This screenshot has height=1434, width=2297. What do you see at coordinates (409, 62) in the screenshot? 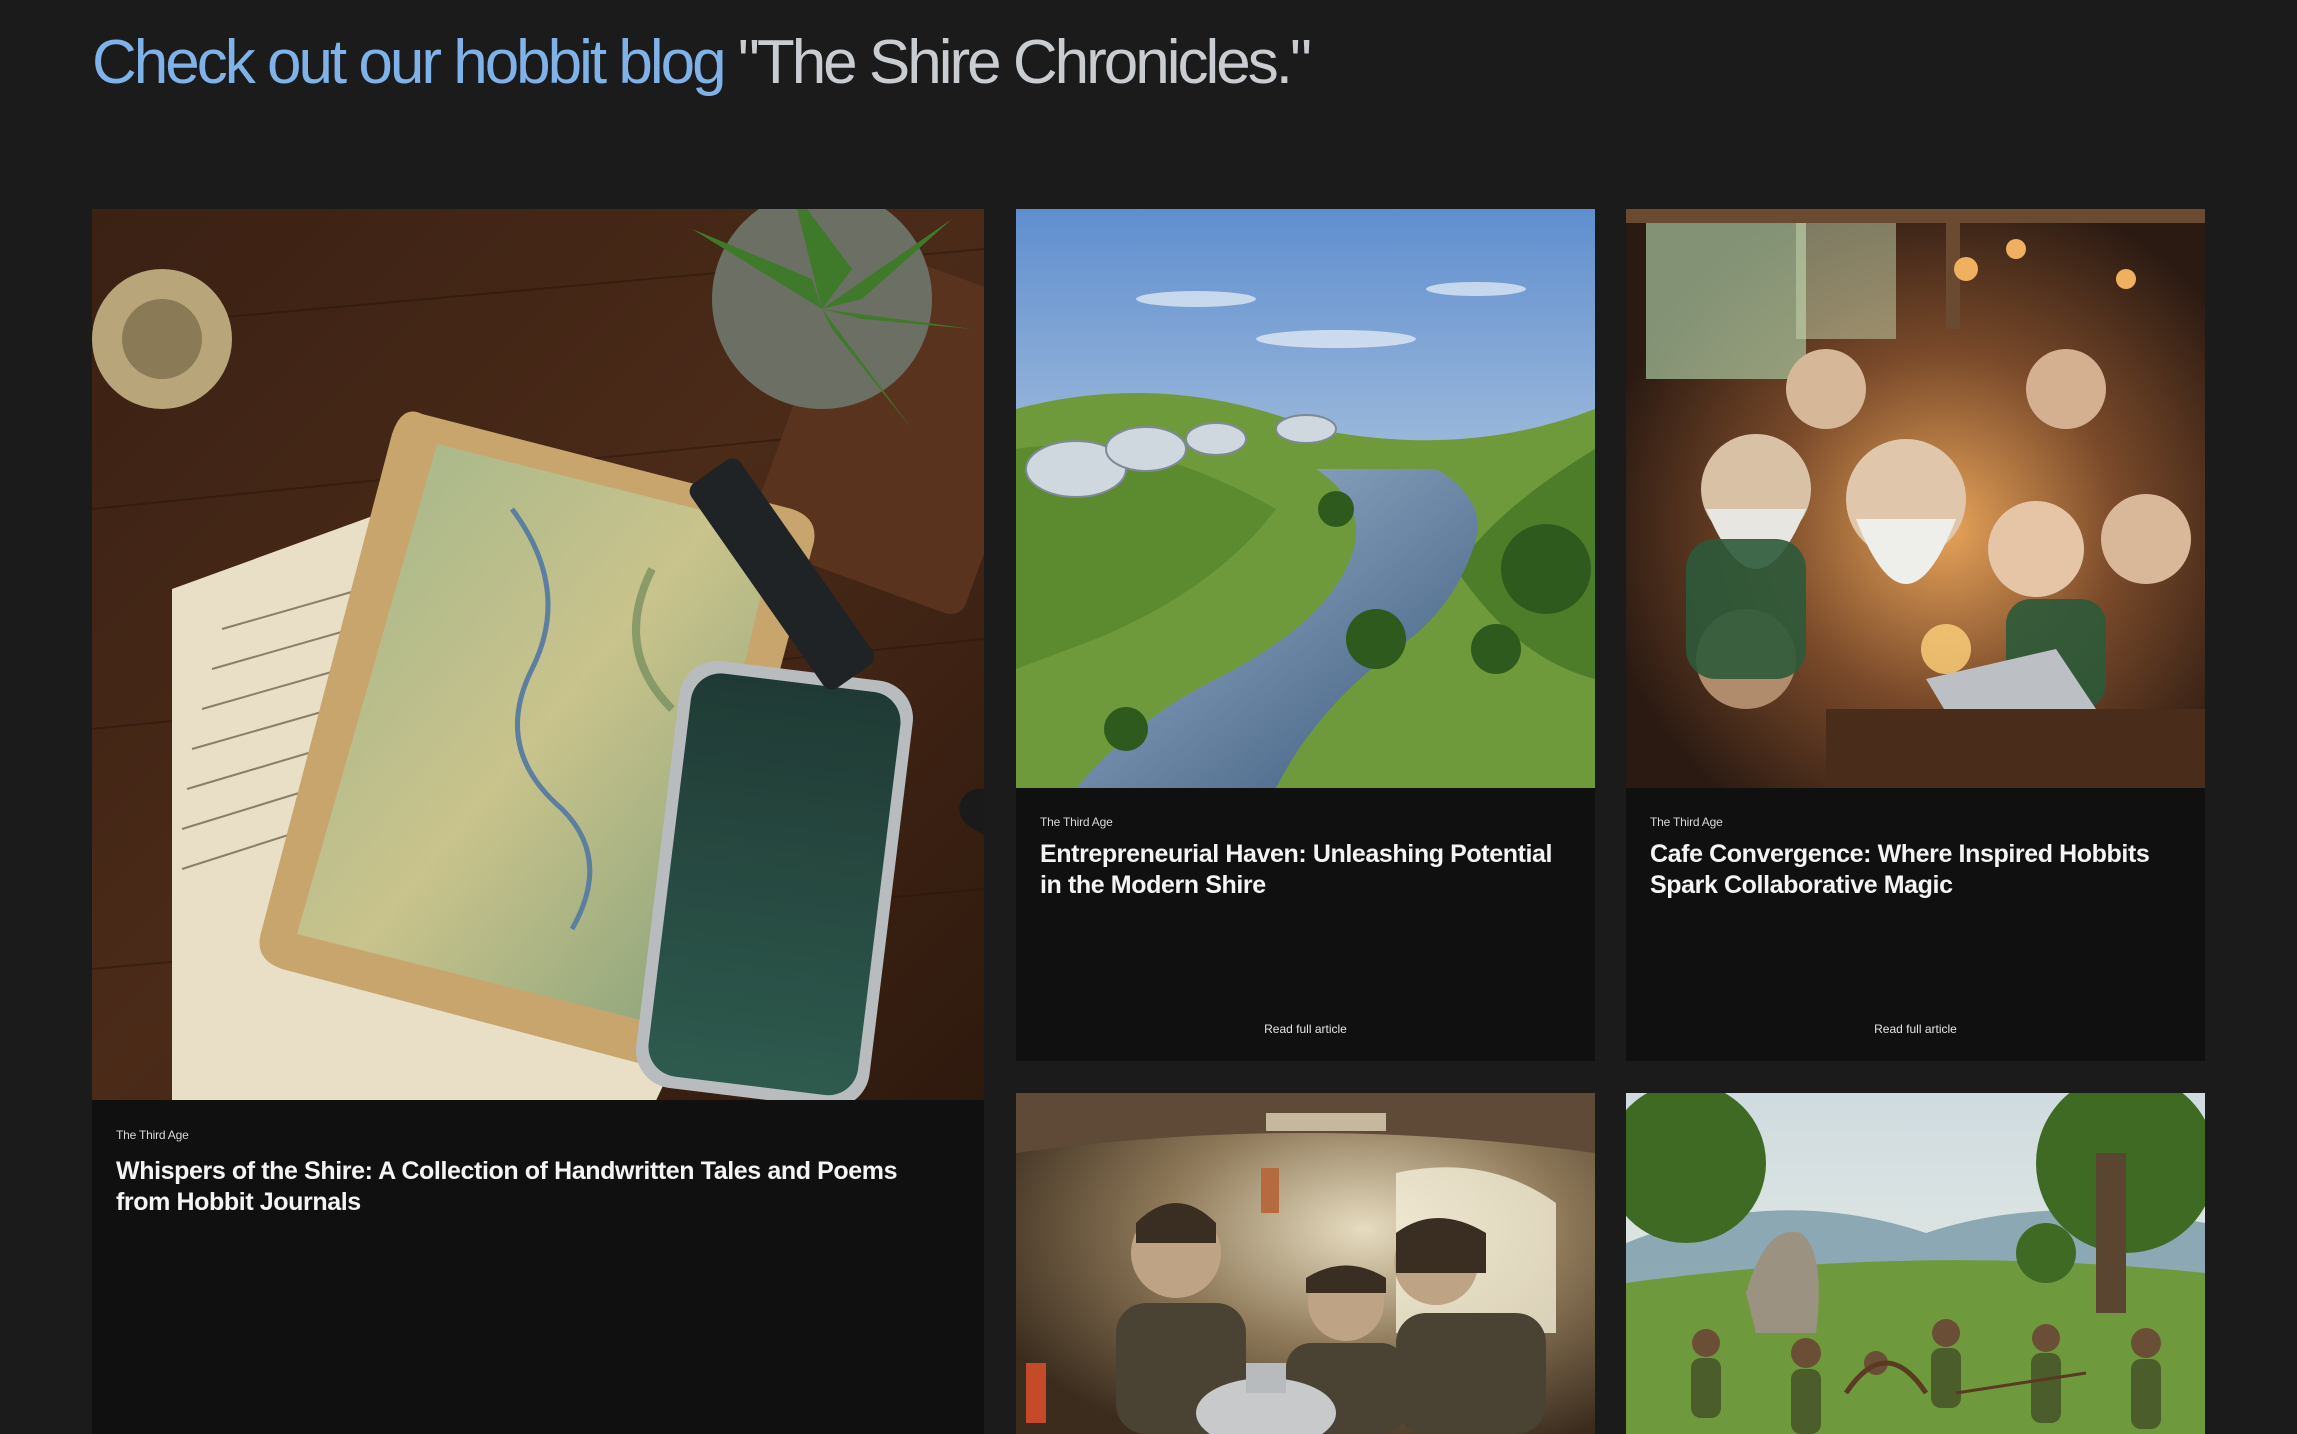
I see `page-title-accent: Check out our hobbit blog` at bounding box center [409, 62].